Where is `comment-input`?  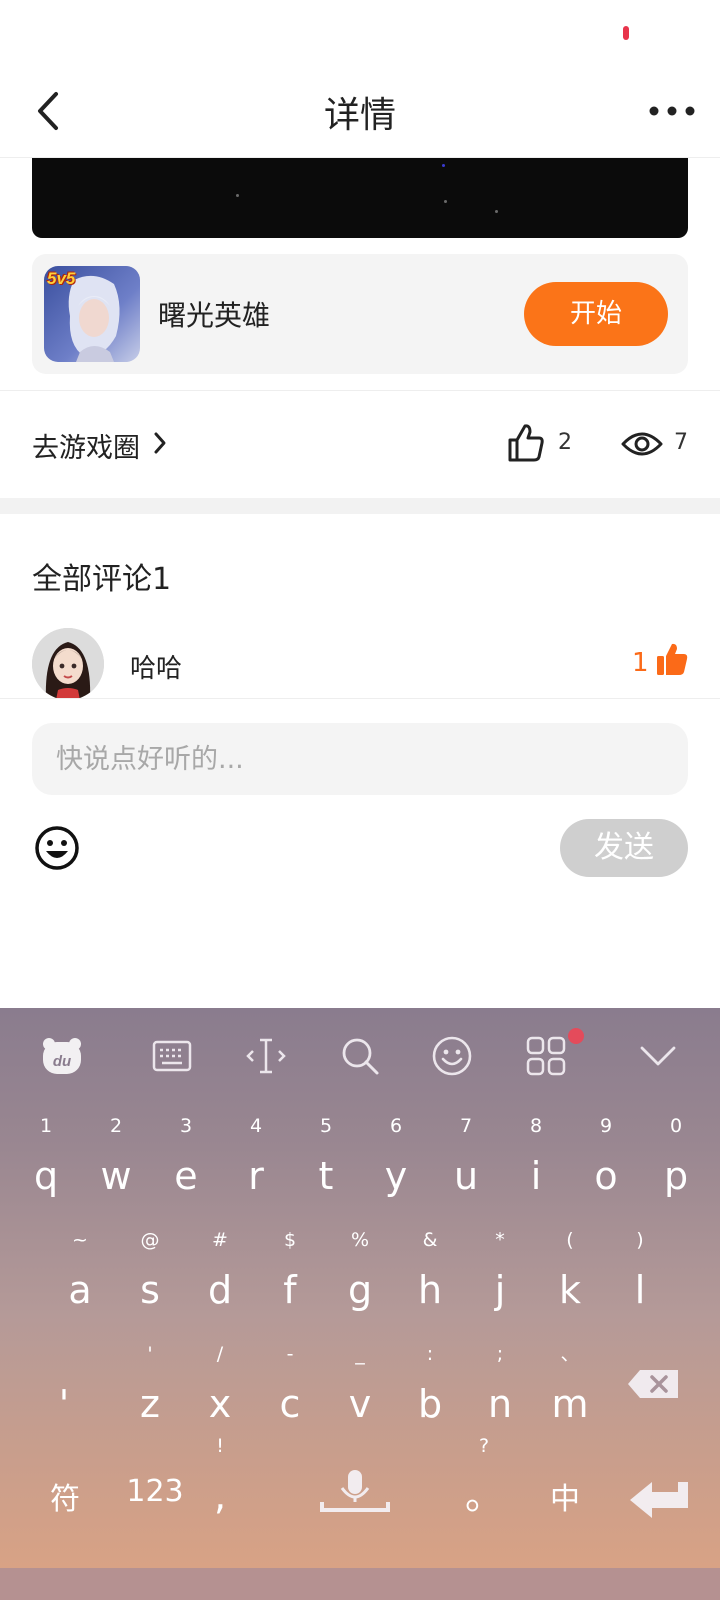 comment-input is located at coordinates (361, 759).